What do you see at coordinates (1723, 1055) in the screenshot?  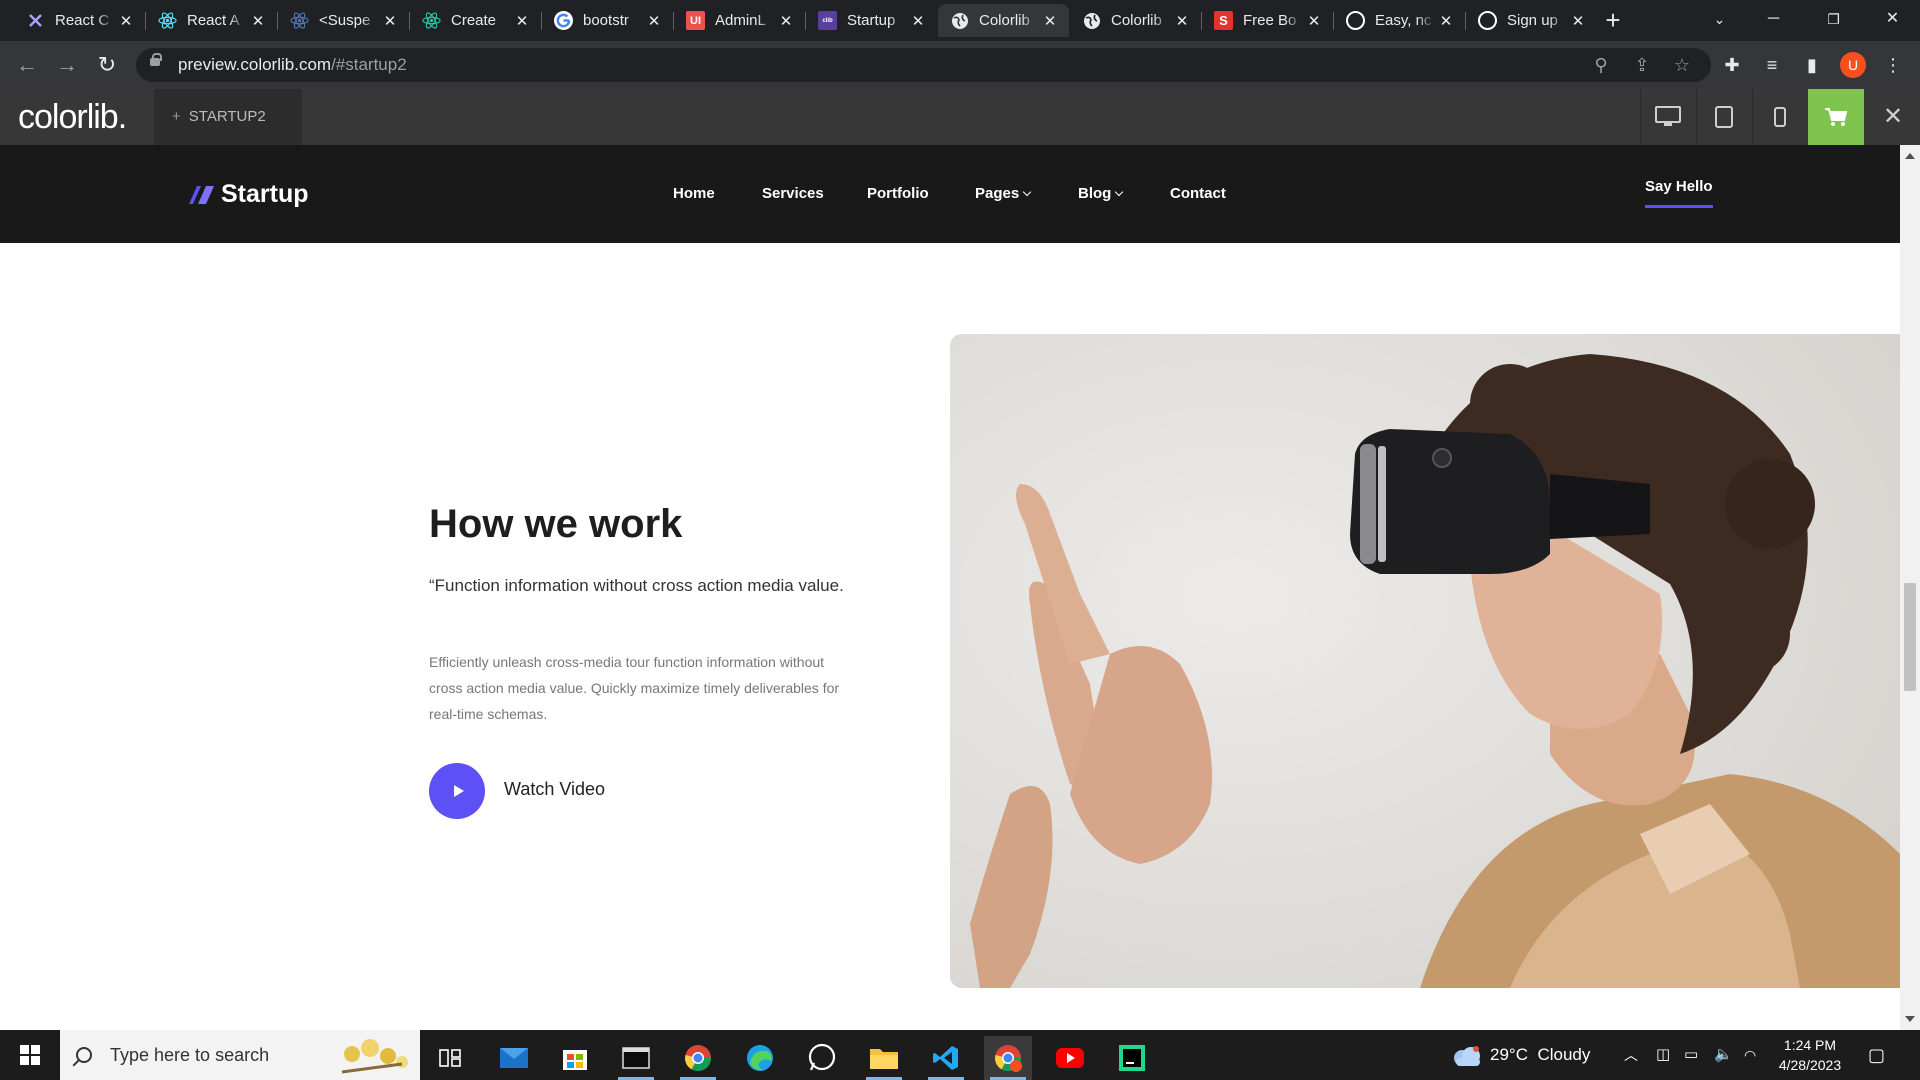 I see `volume-icon: 🔈` at bounding box center [1723, 1055].